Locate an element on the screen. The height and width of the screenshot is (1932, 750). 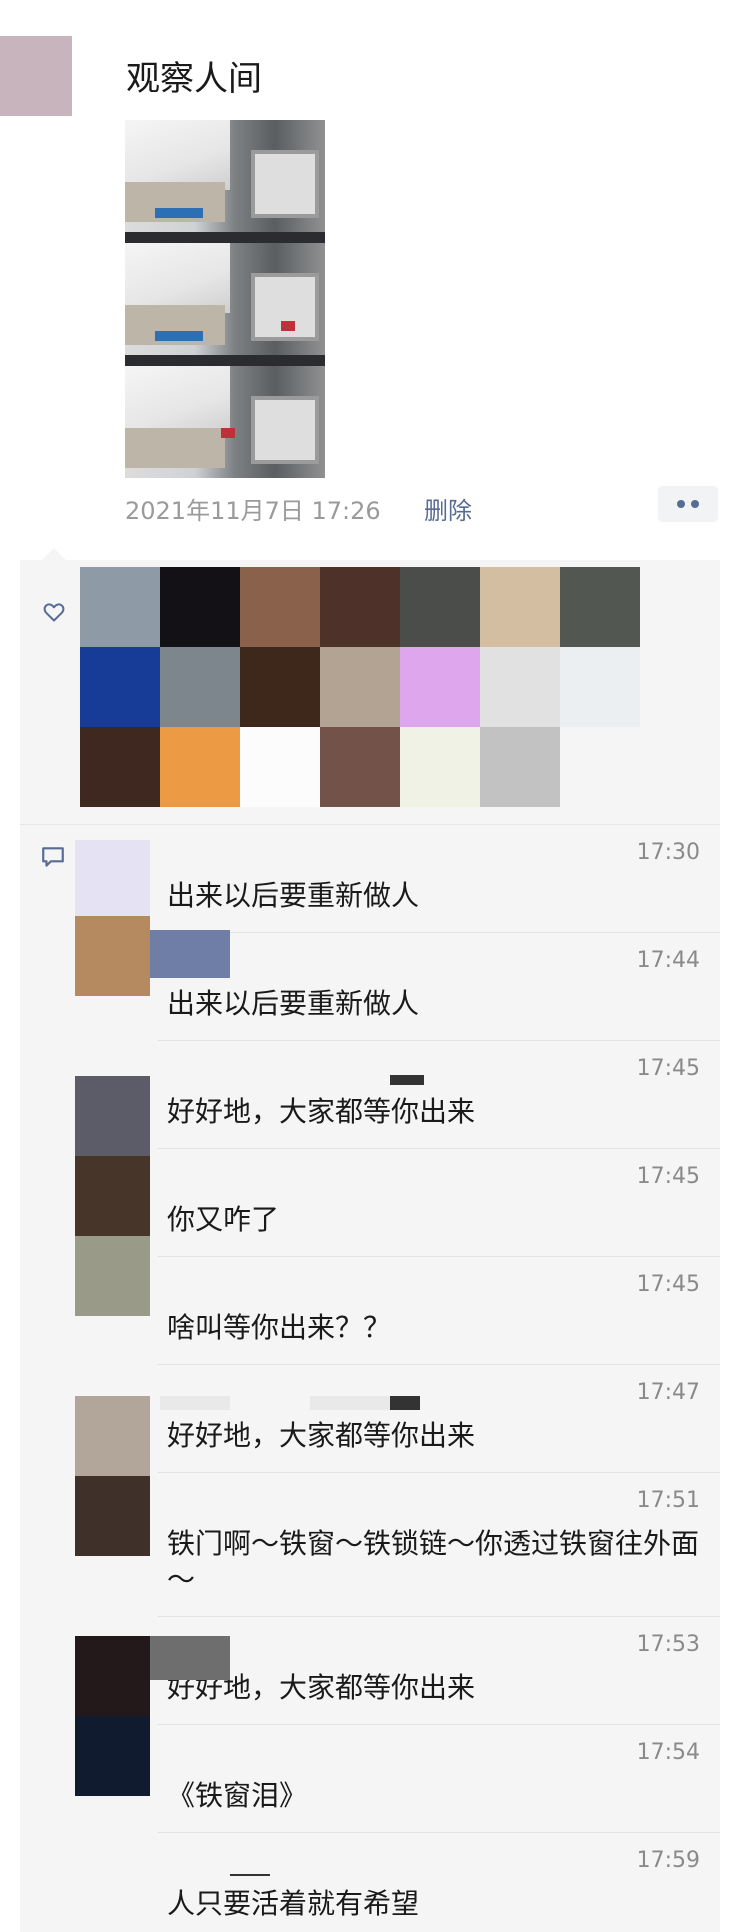
comment-time: 17:44 is located at coordinates (668, 960).